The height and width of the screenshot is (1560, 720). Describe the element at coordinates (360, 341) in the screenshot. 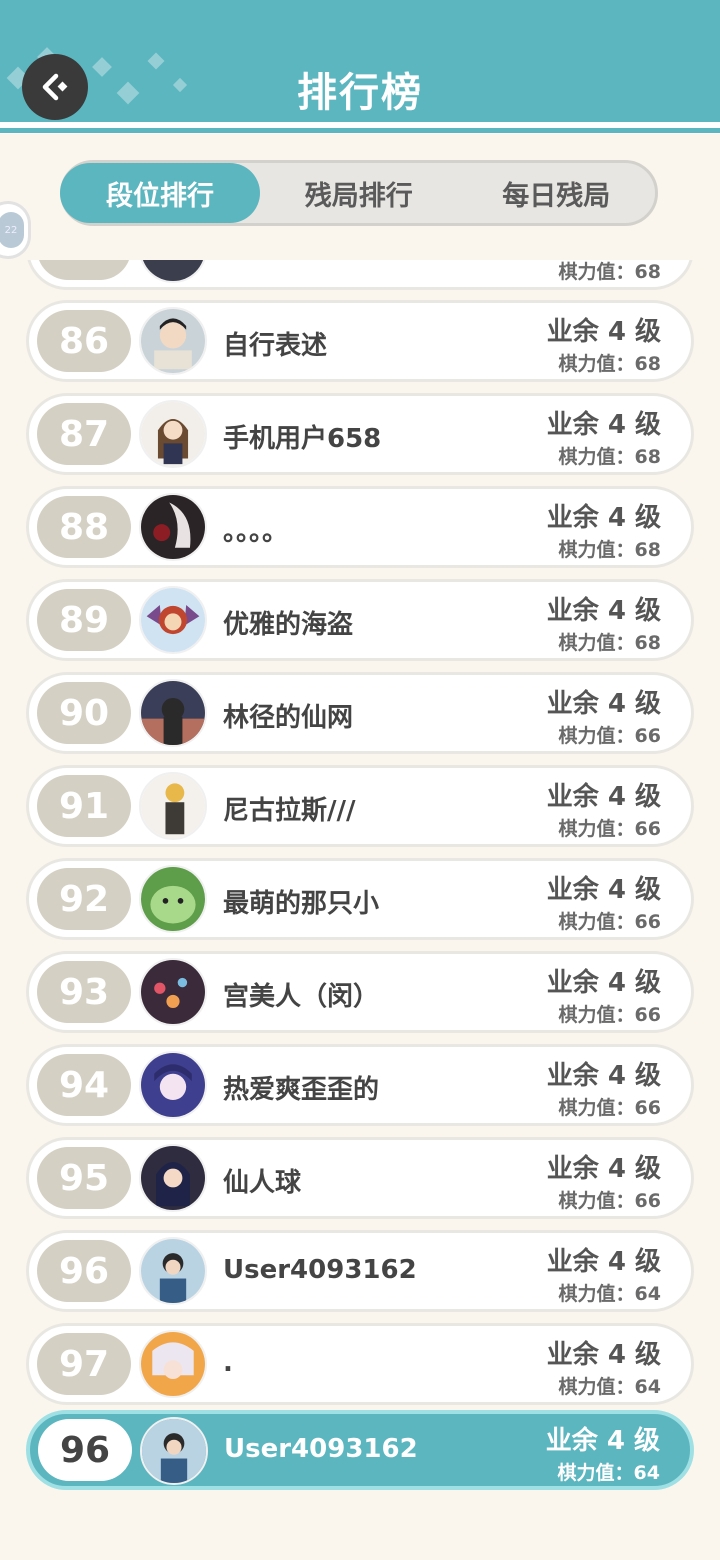

I see `list-item: 86 自行表述 业余 4 级 棋力值：68` at that location.